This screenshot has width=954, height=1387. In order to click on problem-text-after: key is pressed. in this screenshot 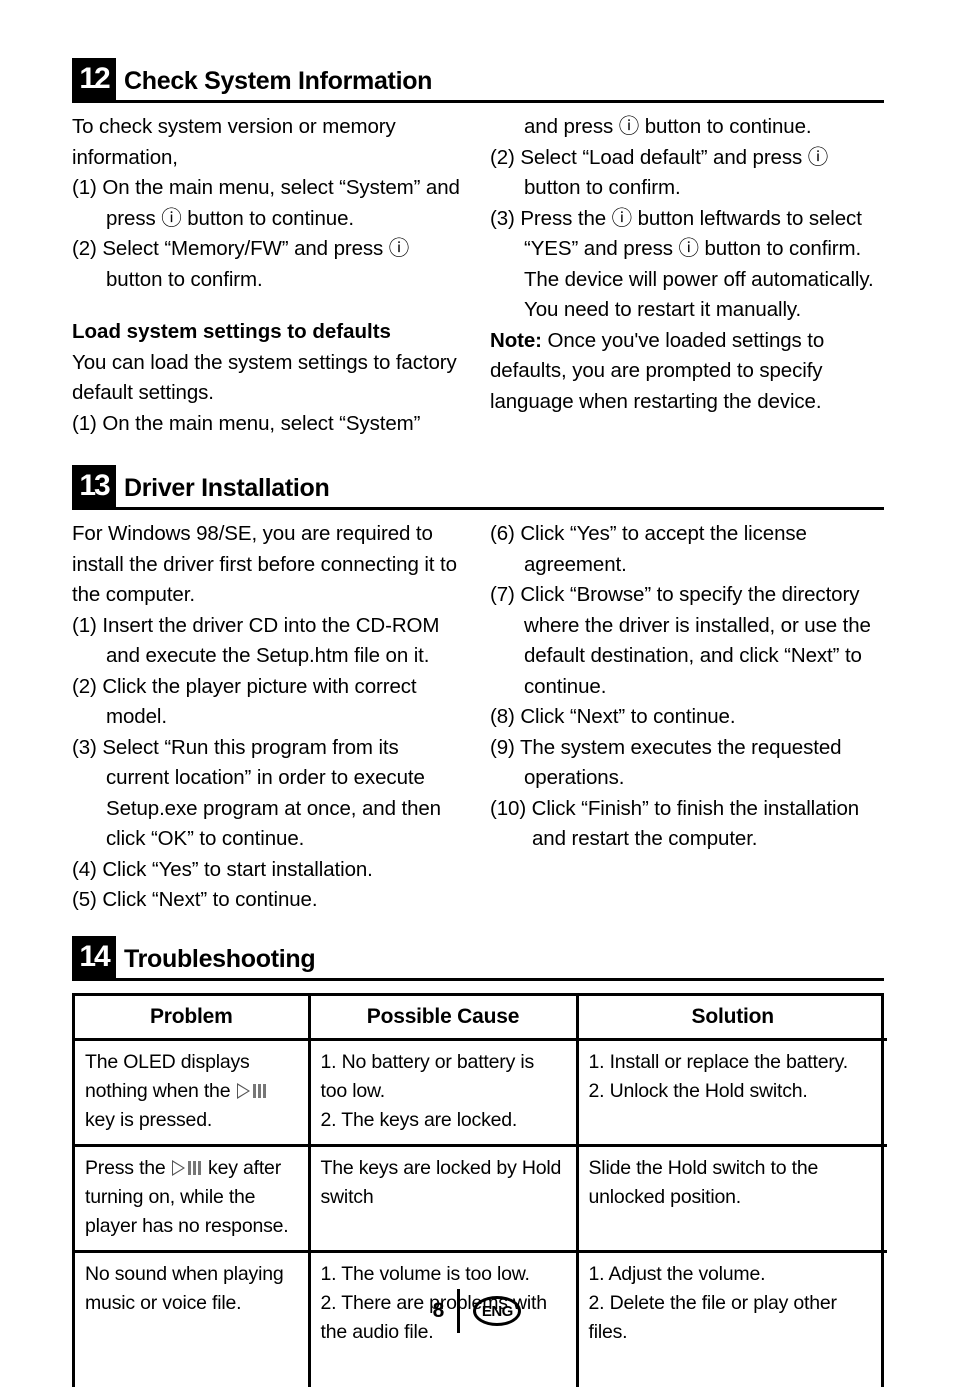, I will do `click(149, 1119)`.